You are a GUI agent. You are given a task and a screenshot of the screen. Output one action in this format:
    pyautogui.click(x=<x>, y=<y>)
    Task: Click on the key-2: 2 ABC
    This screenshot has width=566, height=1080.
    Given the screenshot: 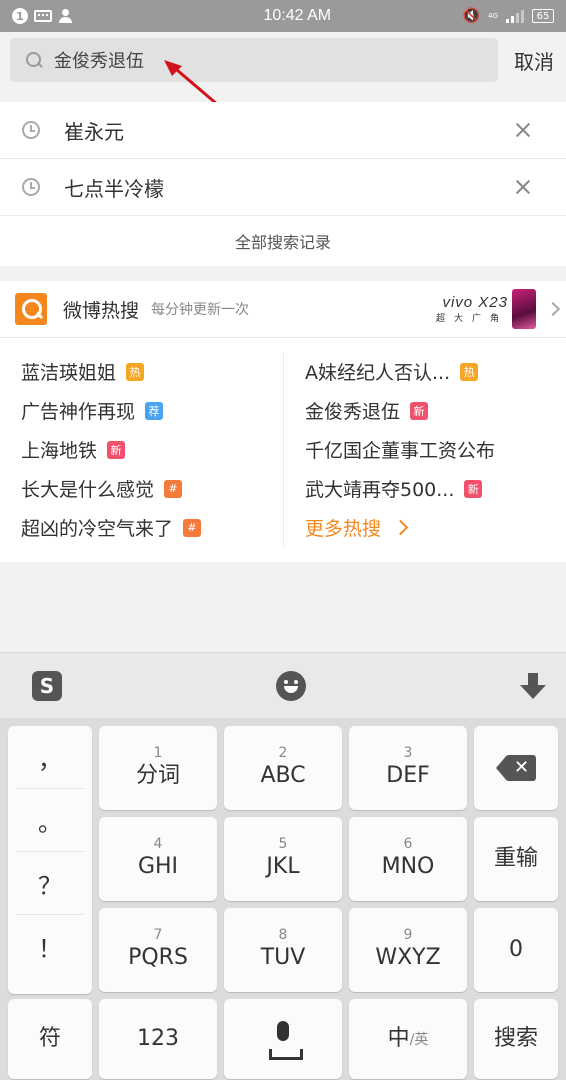 What is the action you would take?
    pyautogui.click(x=283, y=768)
    